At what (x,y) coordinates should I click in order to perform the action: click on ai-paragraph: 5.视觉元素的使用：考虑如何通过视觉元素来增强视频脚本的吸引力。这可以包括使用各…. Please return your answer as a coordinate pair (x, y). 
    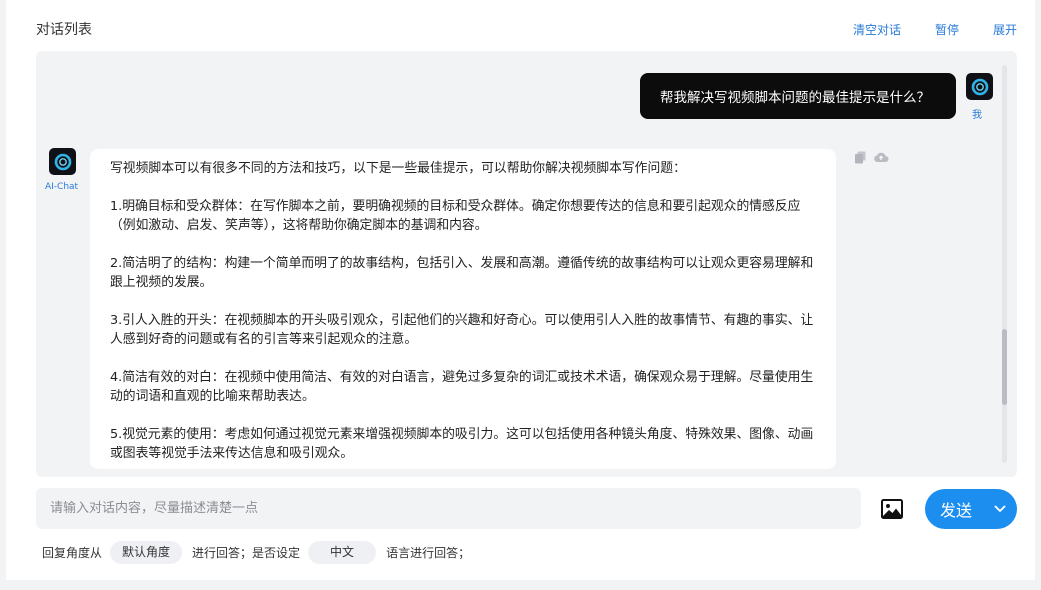
    Looking at the image, I should click on (462, 444).